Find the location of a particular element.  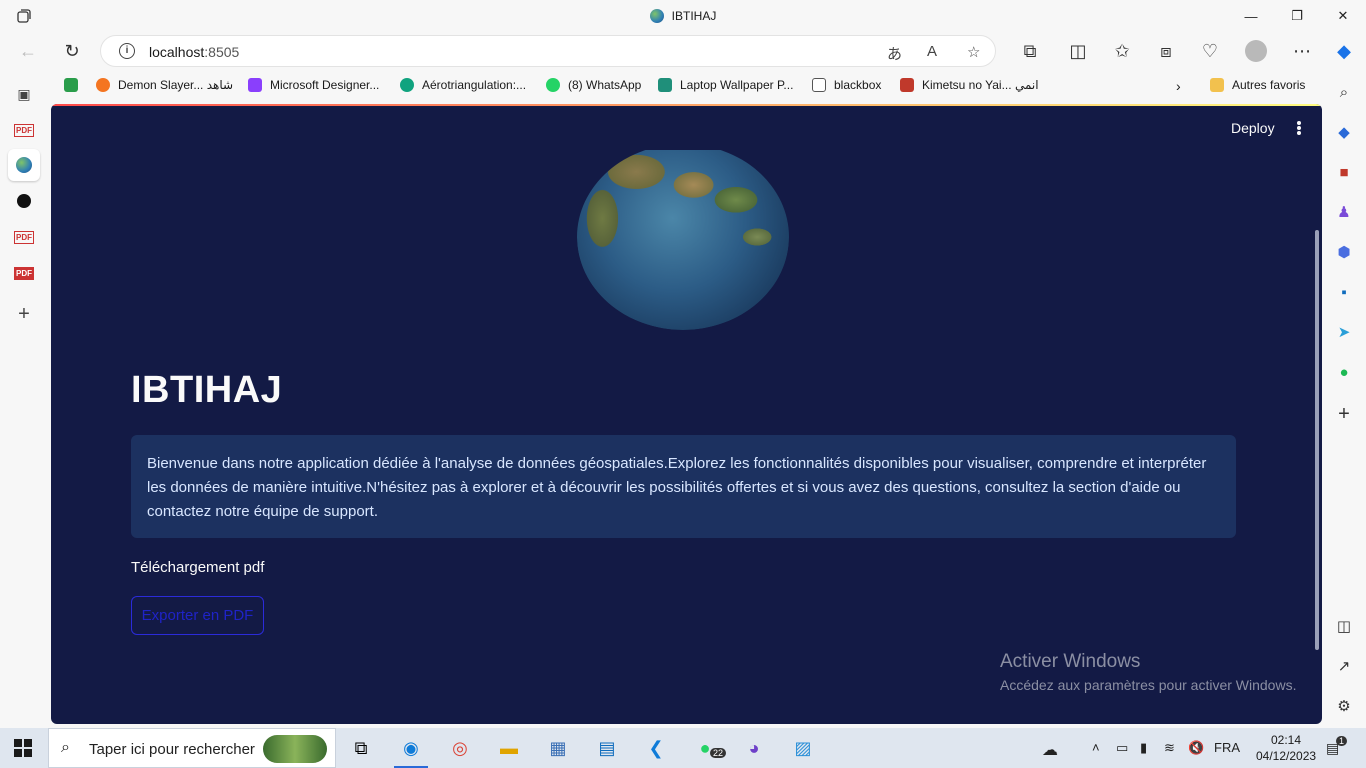

bookmark-item: Demon Slayer... شاهد is located at coordinates (164, 85).